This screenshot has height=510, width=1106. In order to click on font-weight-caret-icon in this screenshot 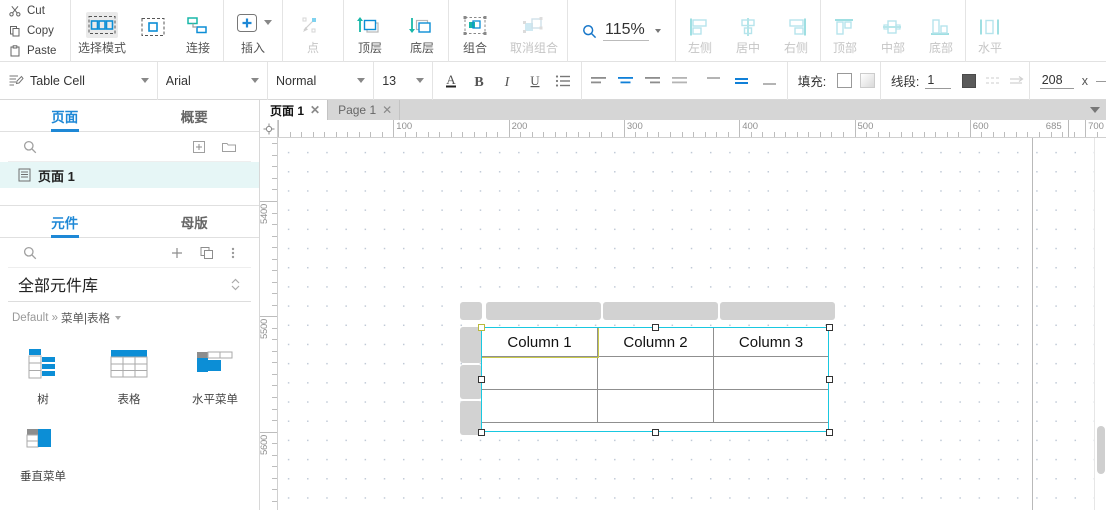, I will do `click(361, 80)`.